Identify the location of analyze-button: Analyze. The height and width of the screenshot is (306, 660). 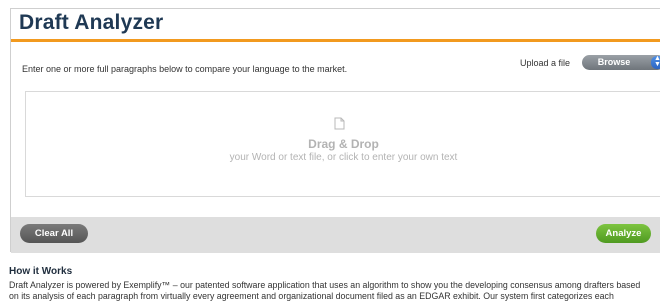
(623, 233).